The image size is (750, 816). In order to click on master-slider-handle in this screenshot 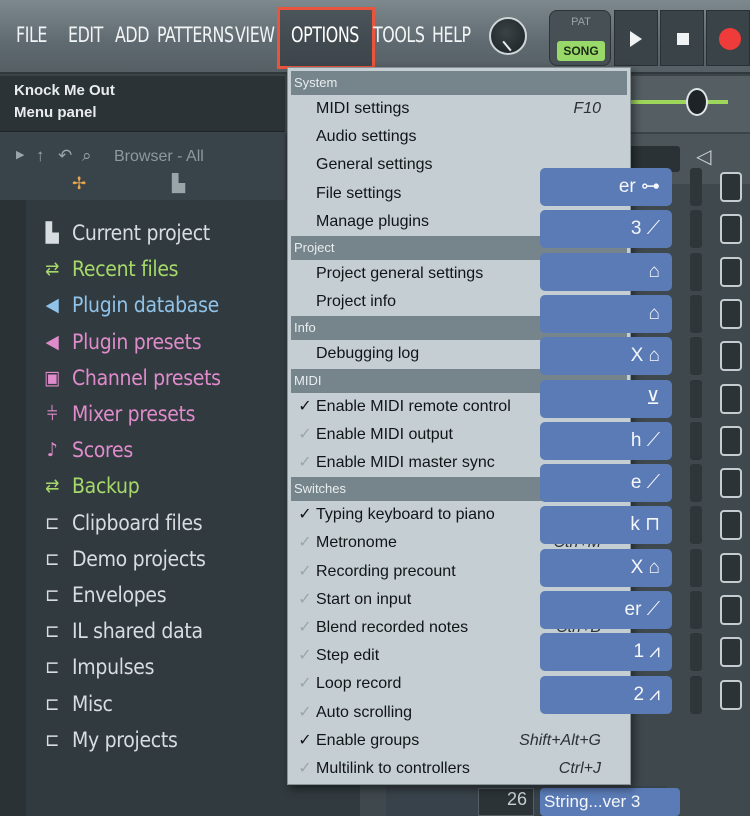, I will do `click(697, 102)`.